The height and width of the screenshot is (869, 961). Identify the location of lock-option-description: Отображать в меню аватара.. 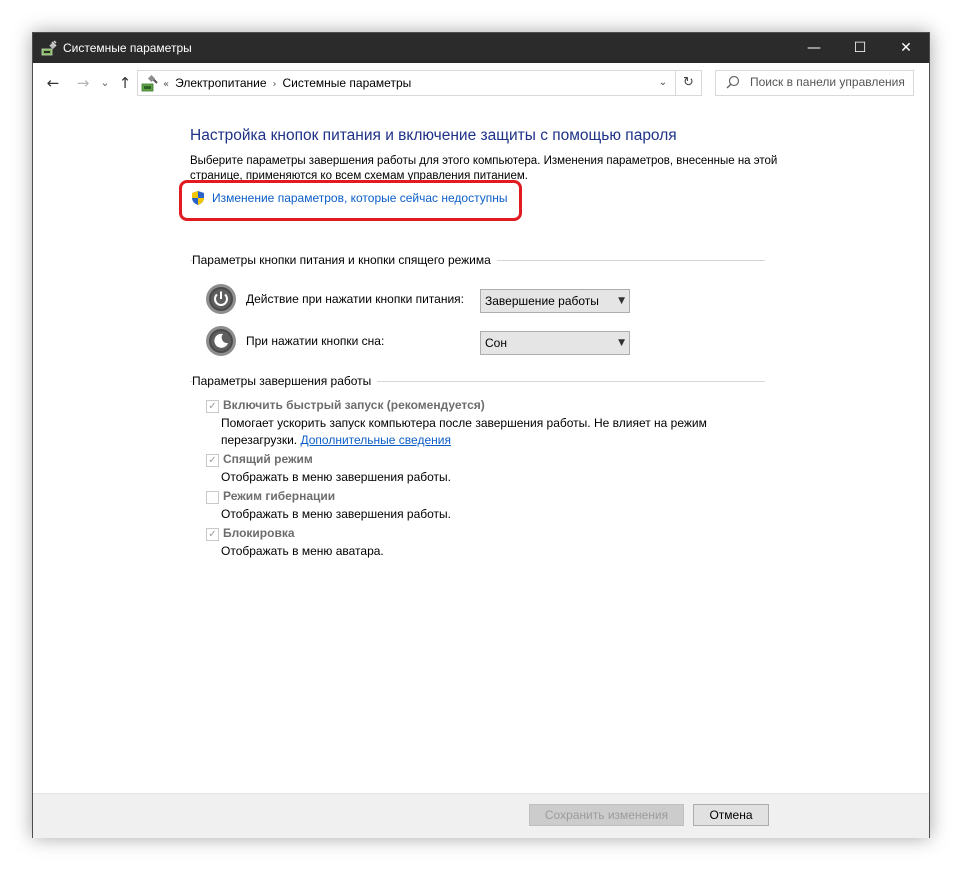
(302, 551).